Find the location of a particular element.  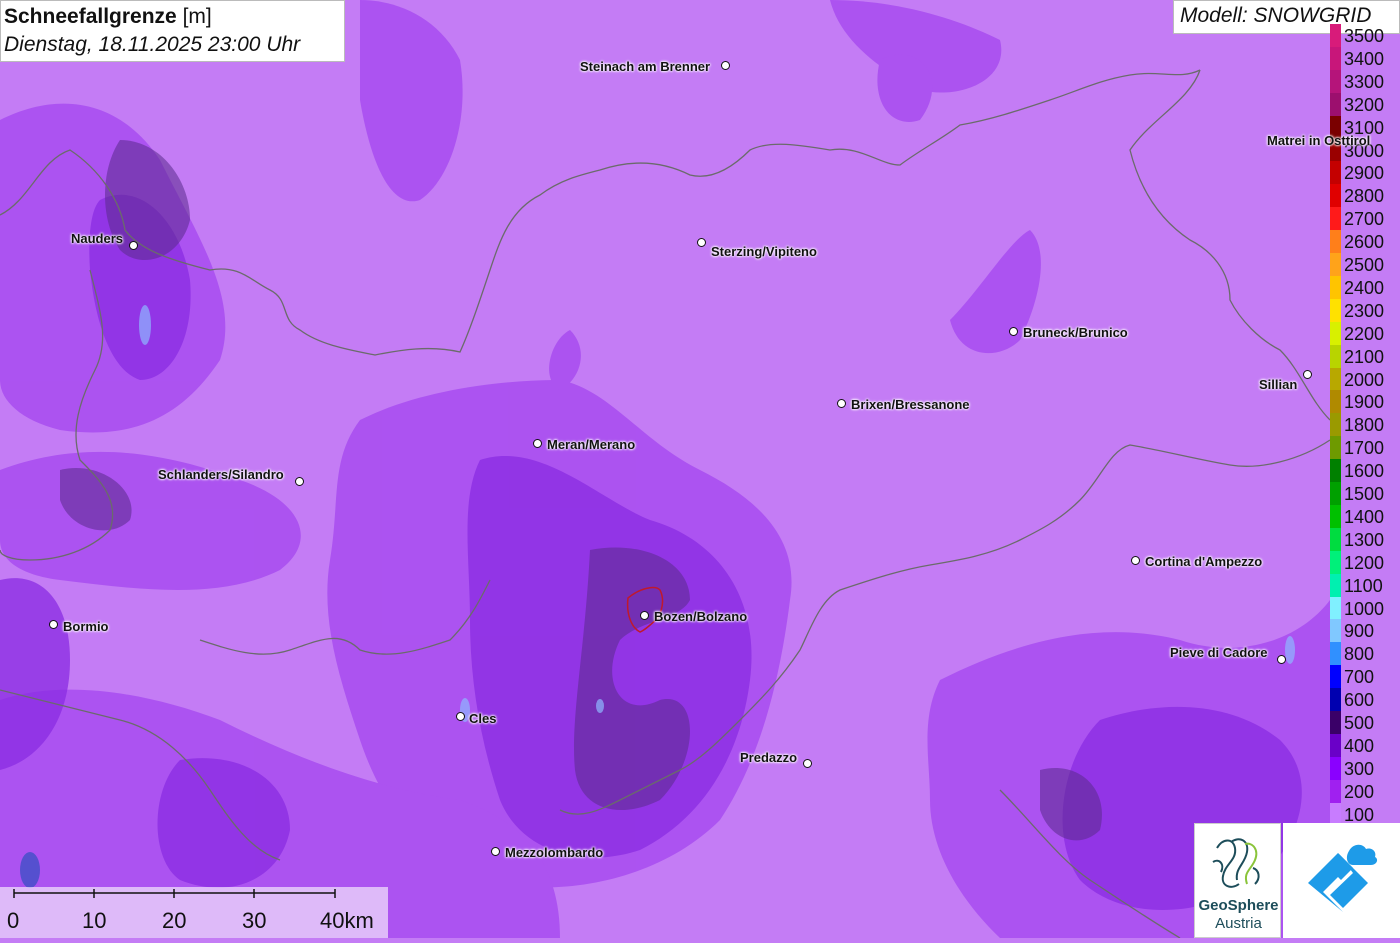

legend-label: 2100 is located at coordinates (1364, 356).